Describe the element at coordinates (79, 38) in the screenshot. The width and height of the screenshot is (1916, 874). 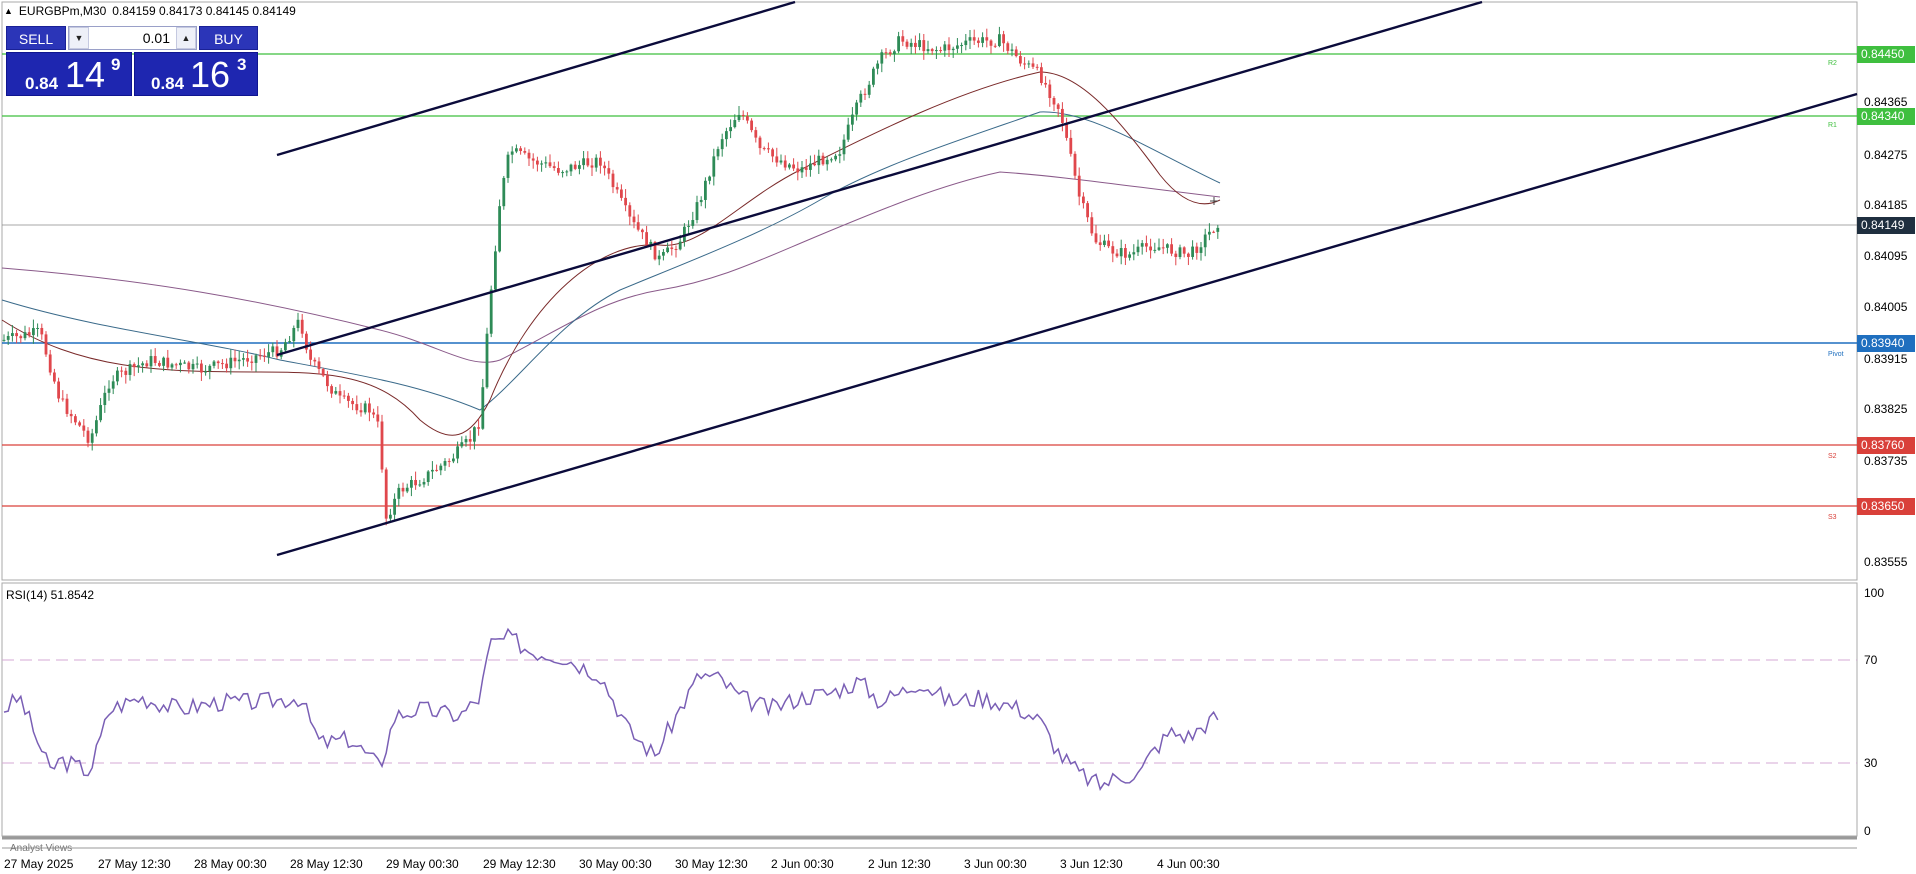
I see `chevron-down-icon: ▼` at that location.